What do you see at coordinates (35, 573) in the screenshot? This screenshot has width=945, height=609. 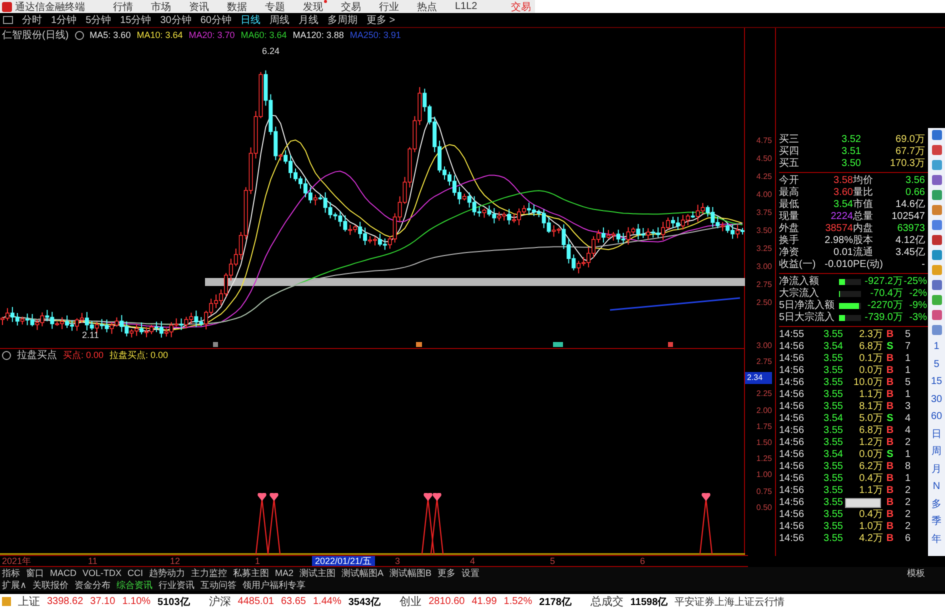 I see `indicator-tab: 窗口` at bounding box center [35, 573].